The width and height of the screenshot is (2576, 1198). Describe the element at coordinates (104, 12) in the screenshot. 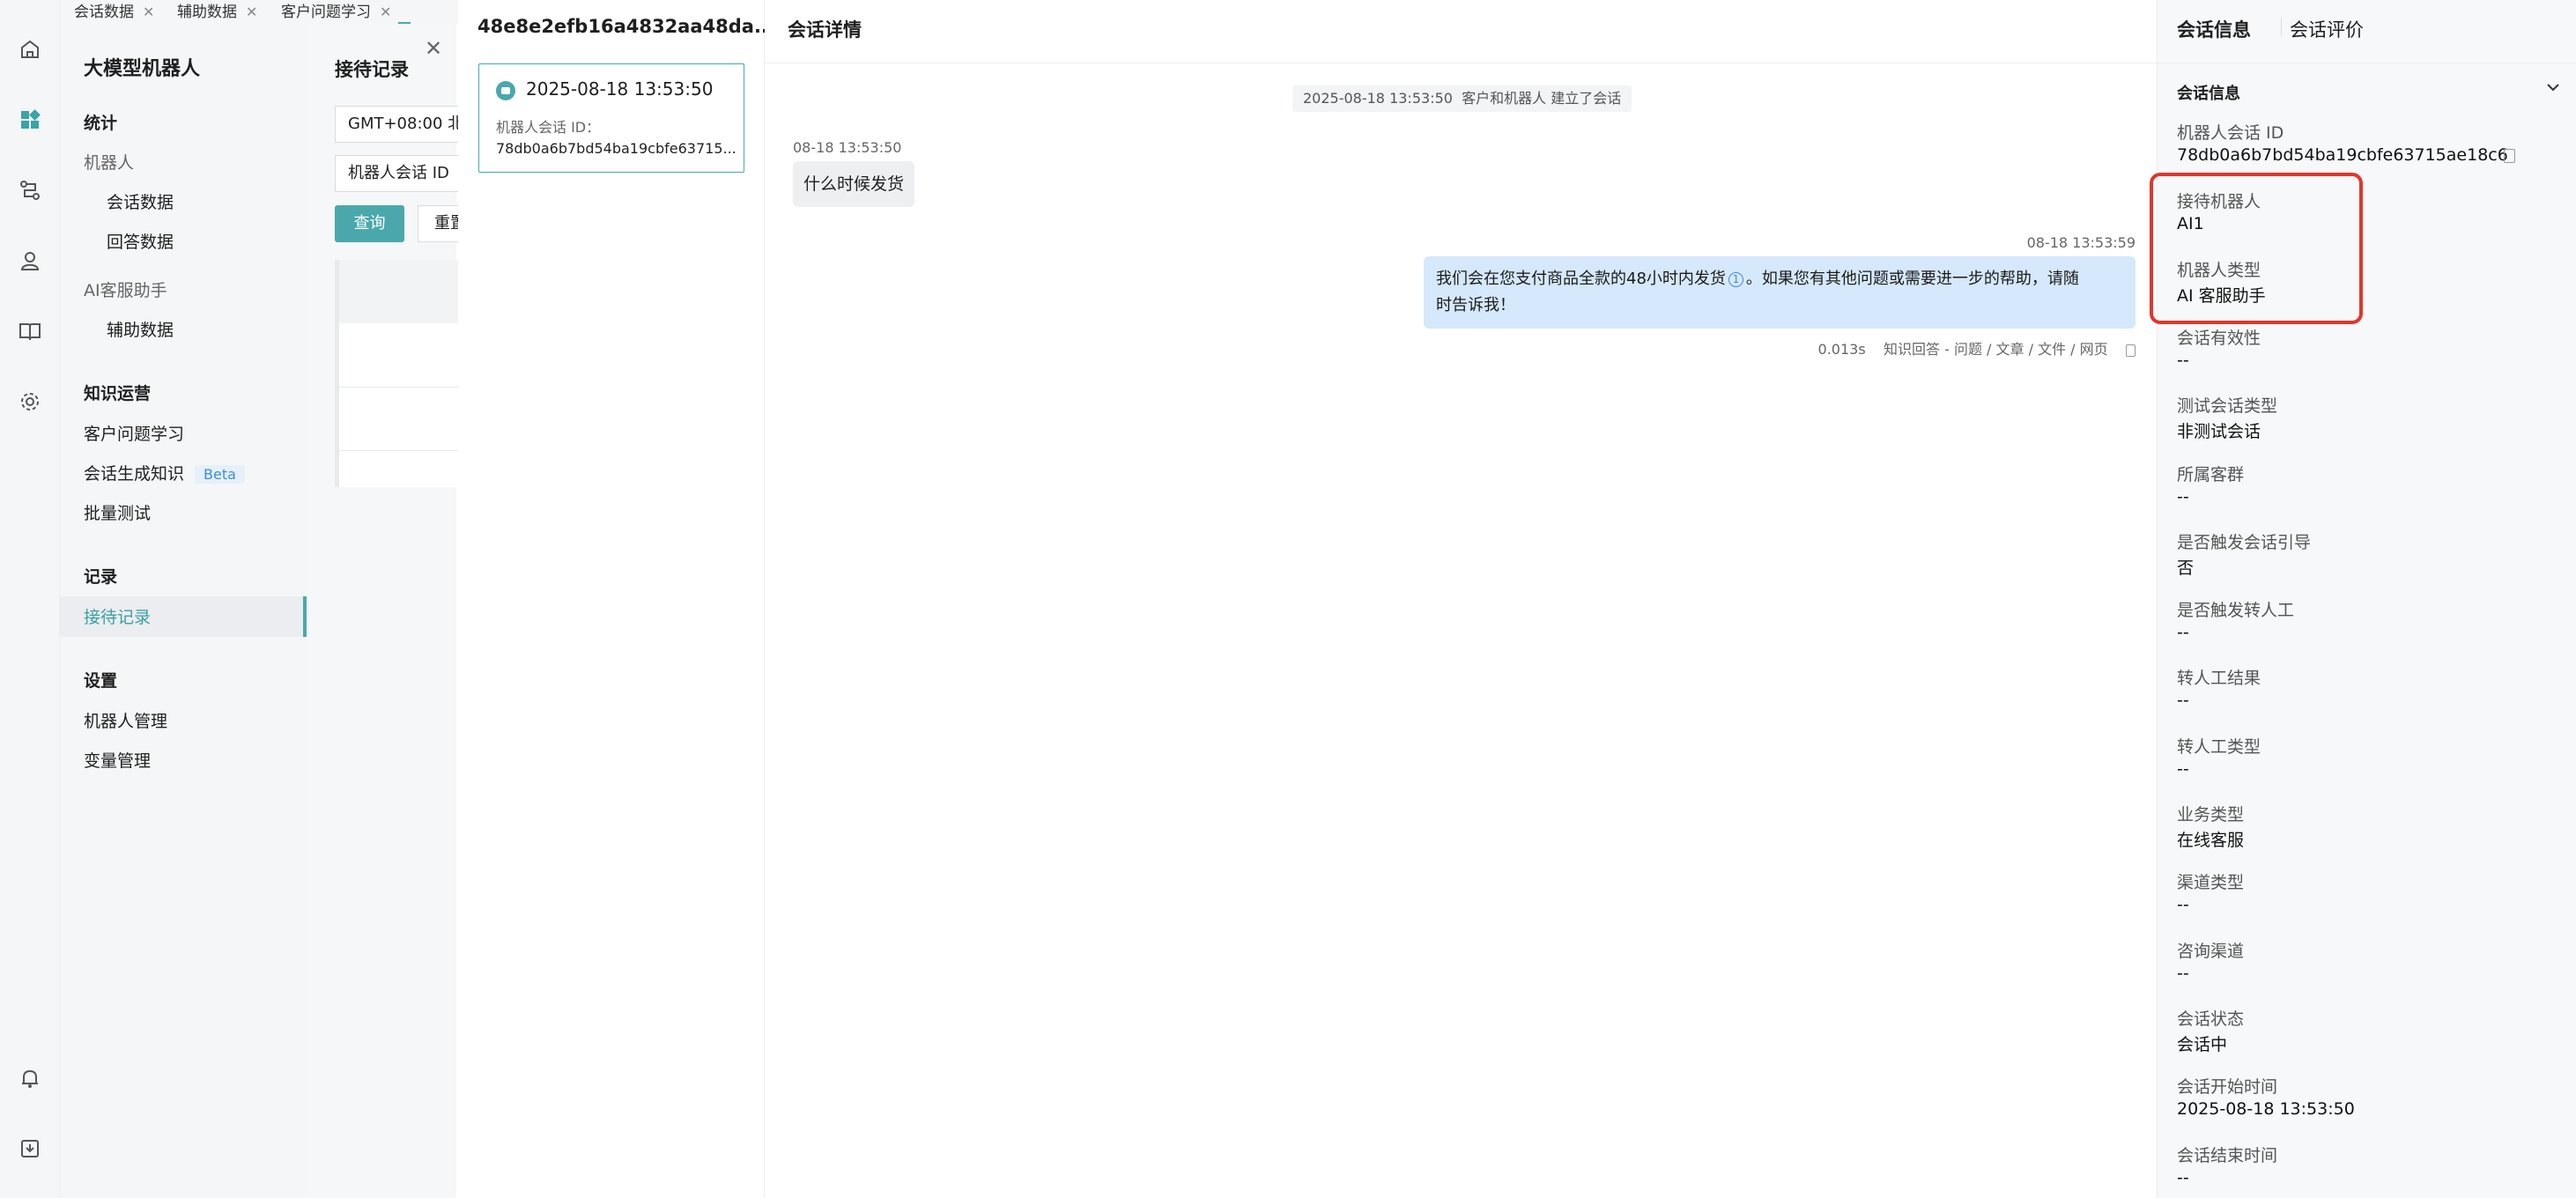

I see `tab-label: 会话数据` at that location.